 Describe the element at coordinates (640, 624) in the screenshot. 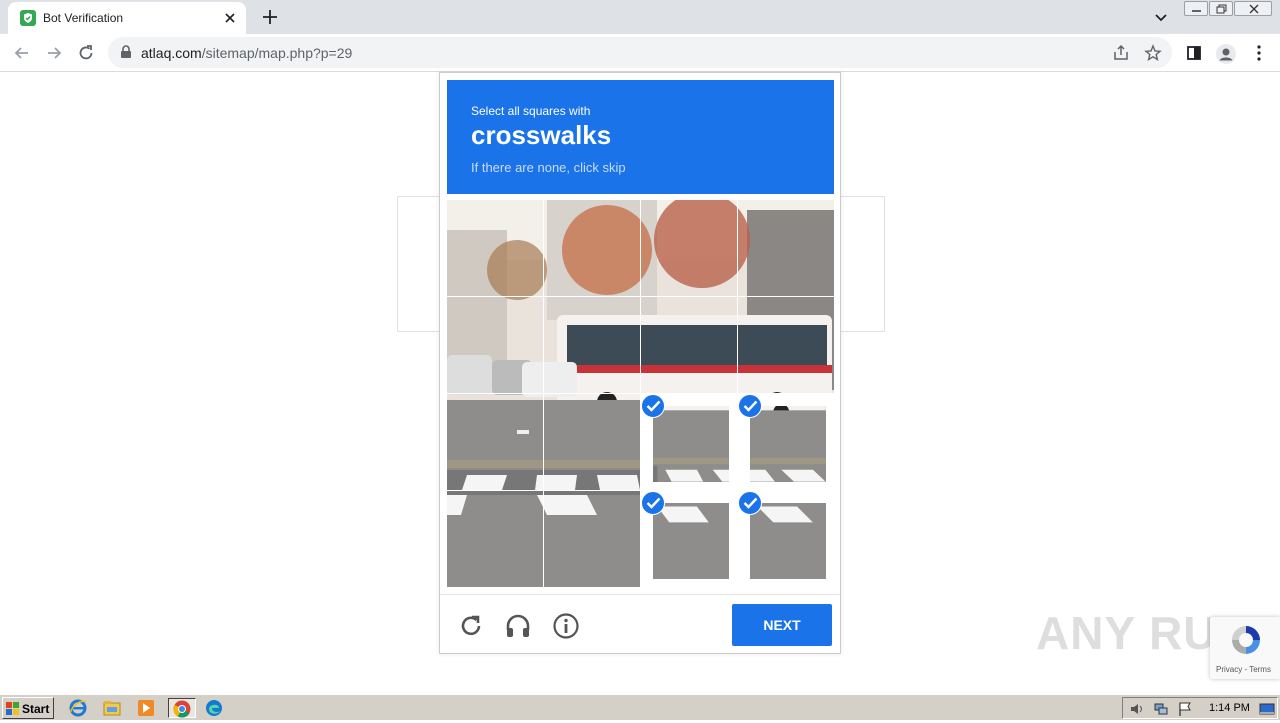

I see `captcha-footer: NEXT` at that location.